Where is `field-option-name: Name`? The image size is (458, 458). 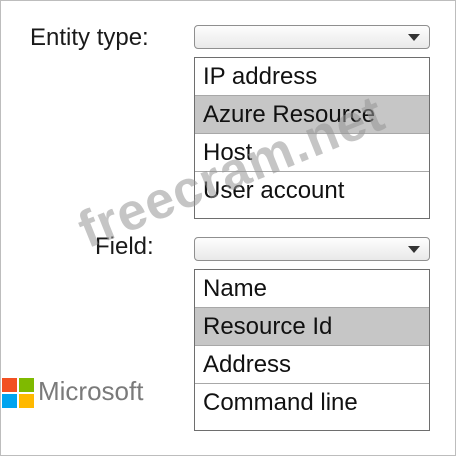 field-option-name: Name is located at coordinates (312, 289).